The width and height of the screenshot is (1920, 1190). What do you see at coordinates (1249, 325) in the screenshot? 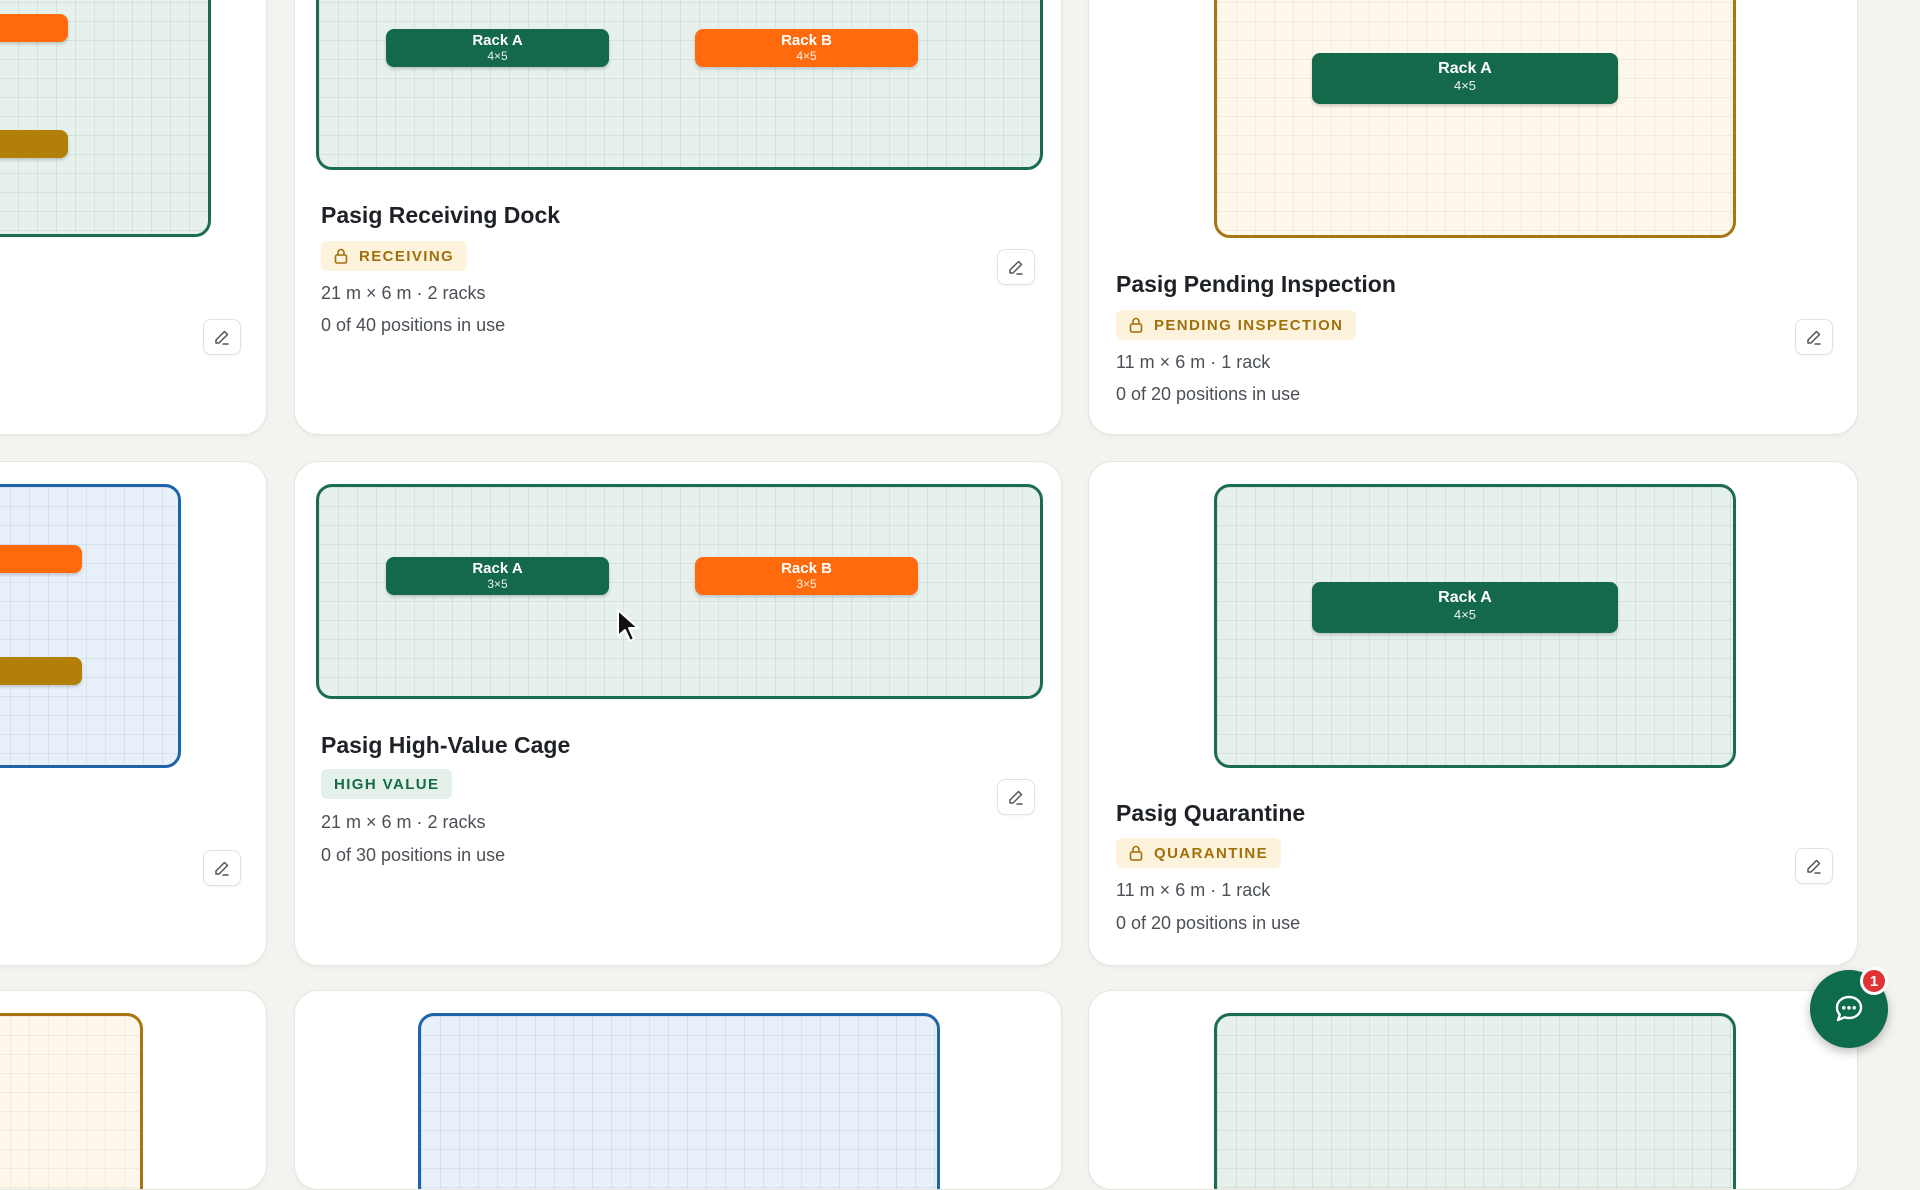
I see `zone-badge-label: PENDING INSPECTION` at bounding box center [1249, 325].